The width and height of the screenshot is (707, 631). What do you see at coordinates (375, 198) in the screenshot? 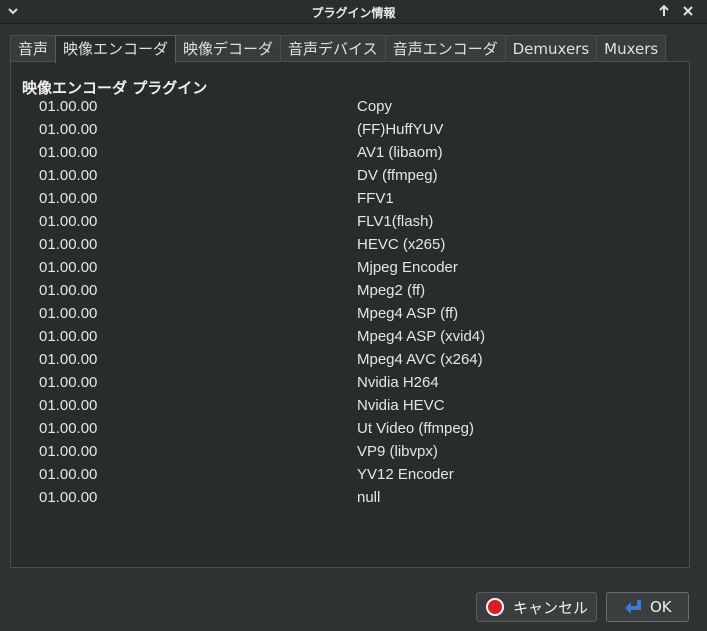
I see `plugin-name: FFV1` at bounding box center [375, 198].